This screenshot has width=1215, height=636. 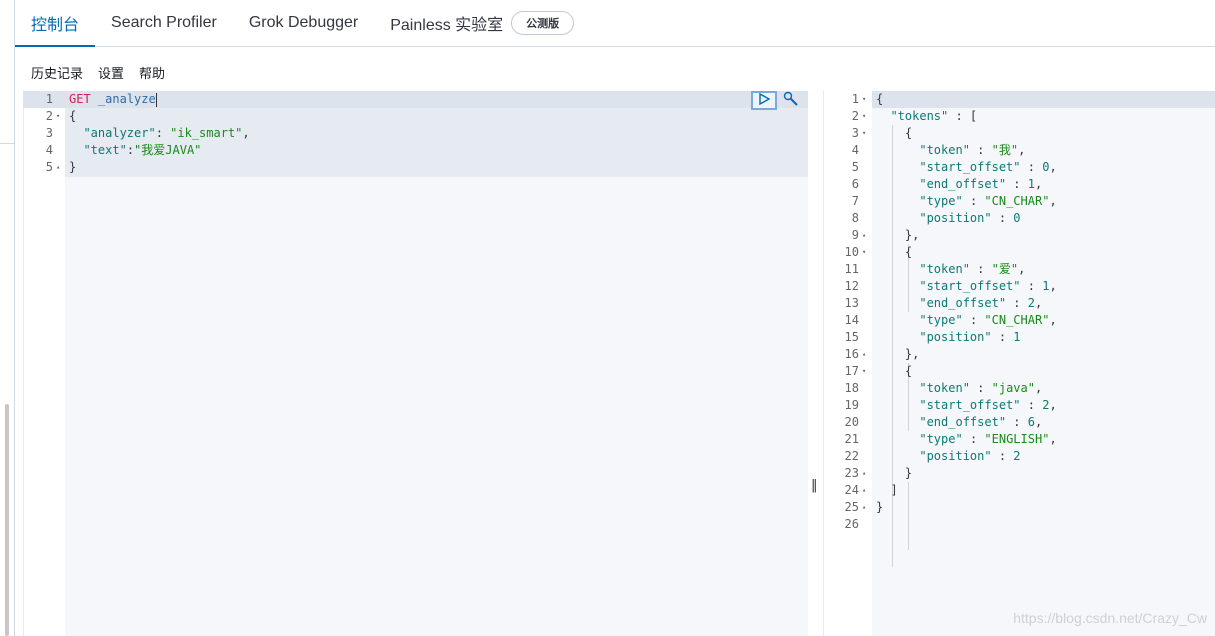 I want to click on tab-painless-lab: Painless 实验室 公测版, so click(x=482, y=23).